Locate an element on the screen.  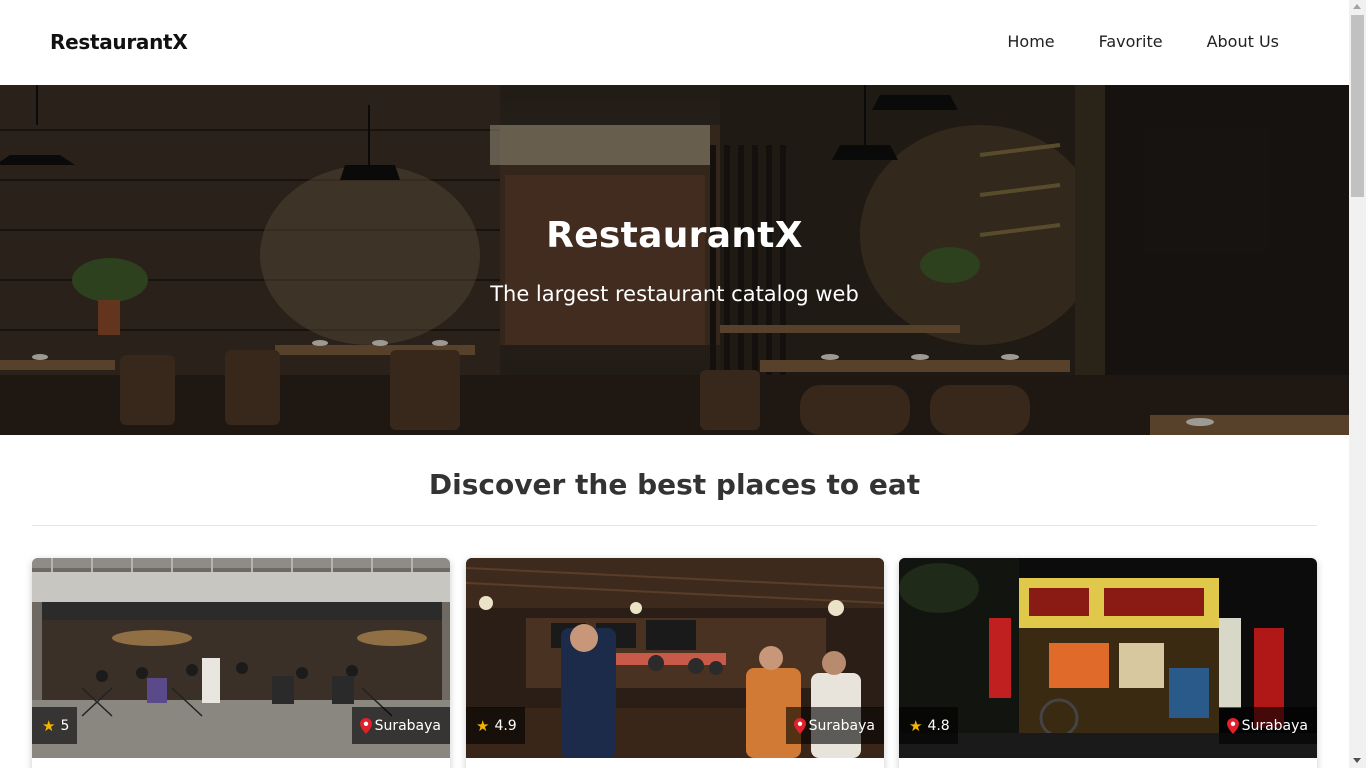
top-navigation-bar: RestaurantX Home Favorite About Us is located at coordinates (674, 42).